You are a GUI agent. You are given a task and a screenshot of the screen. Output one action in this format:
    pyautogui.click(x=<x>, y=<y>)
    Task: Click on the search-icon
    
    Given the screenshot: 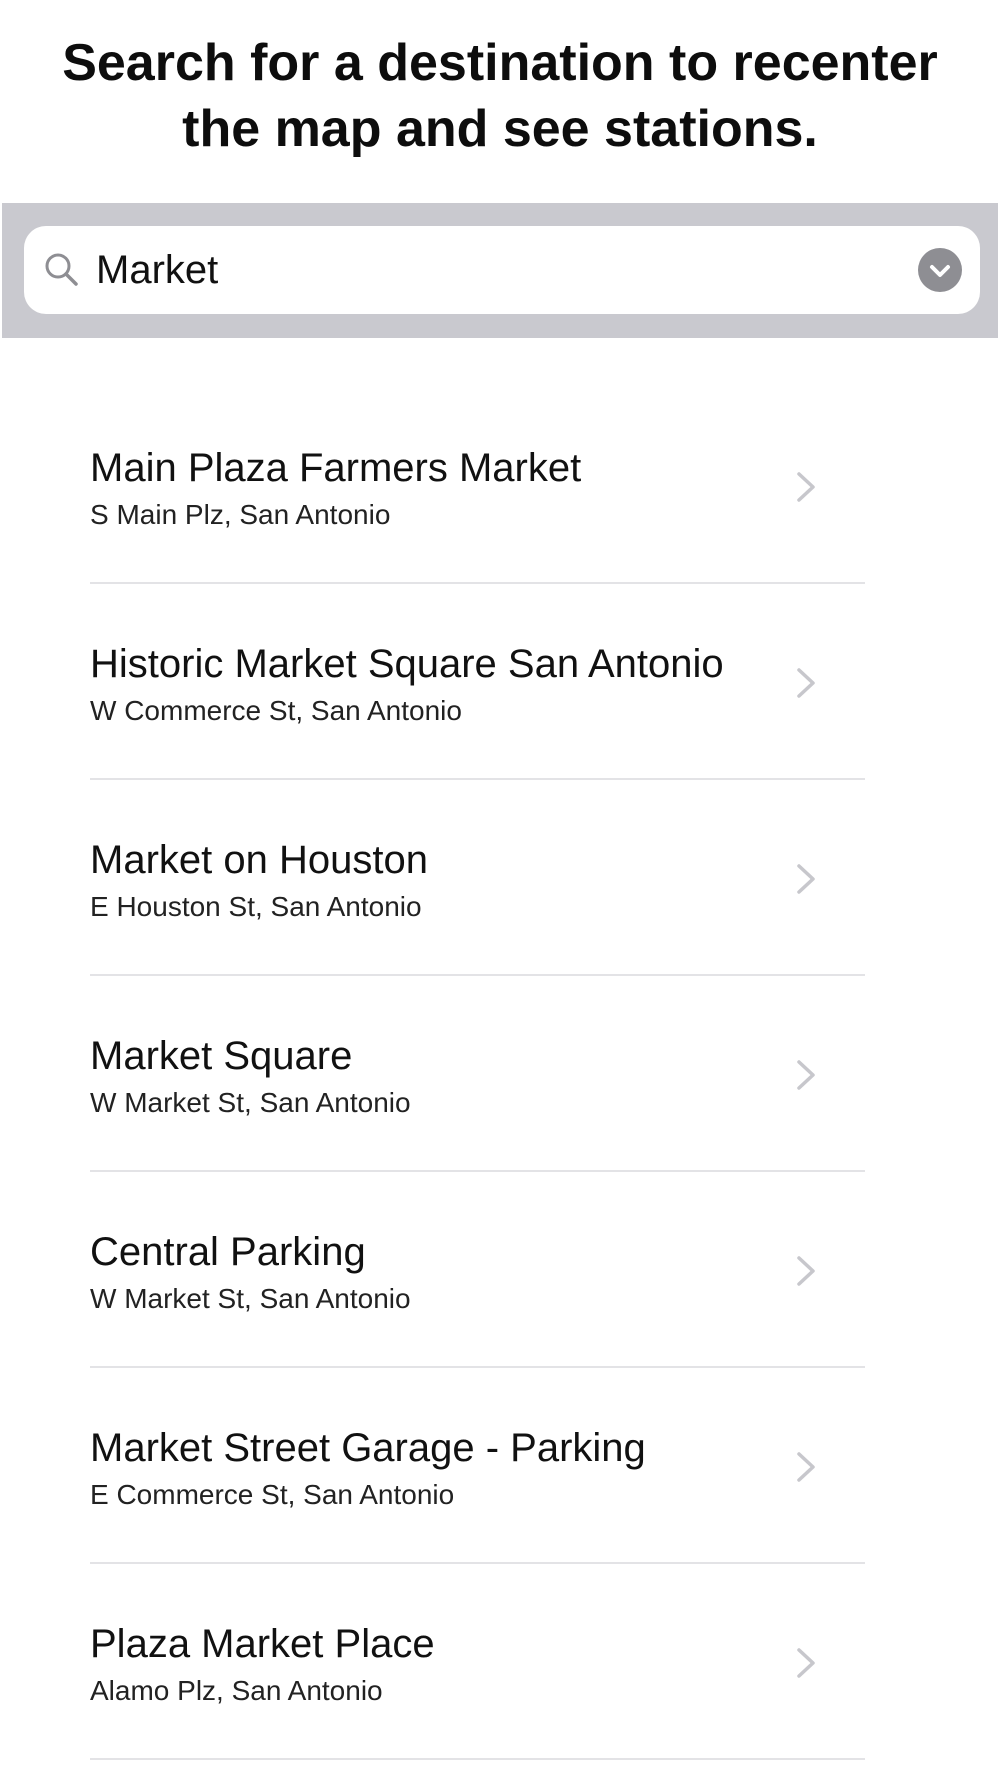 What is the action you would take?
    pyautogui.click(x=62, y=270)
    